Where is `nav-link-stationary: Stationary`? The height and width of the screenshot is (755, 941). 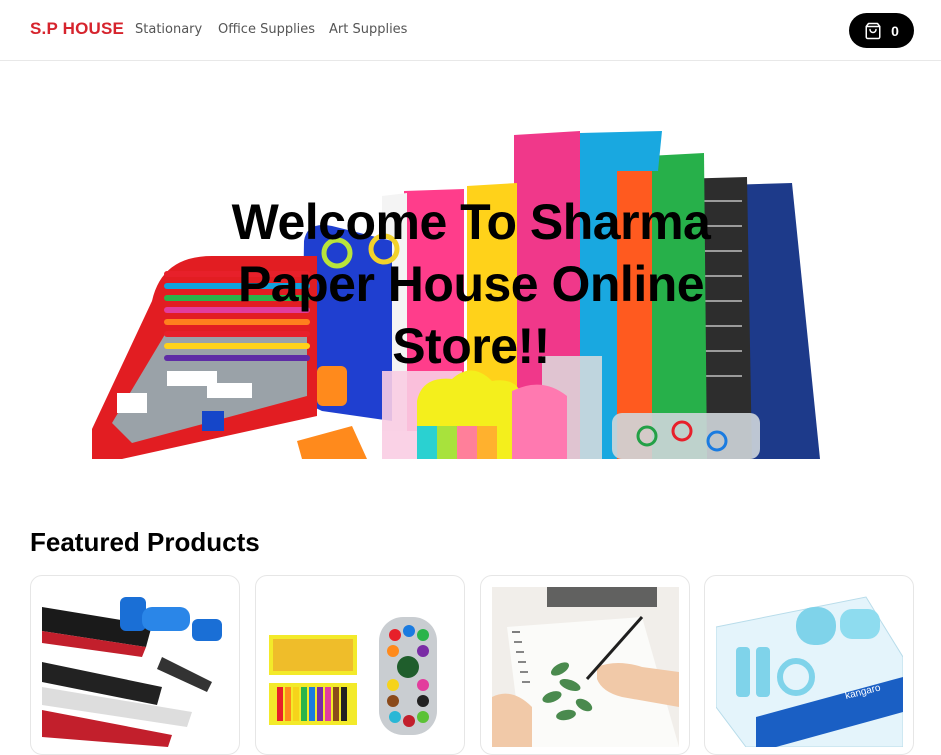 nav-link-stationary: Stationary is located at coordinates (168, 29).